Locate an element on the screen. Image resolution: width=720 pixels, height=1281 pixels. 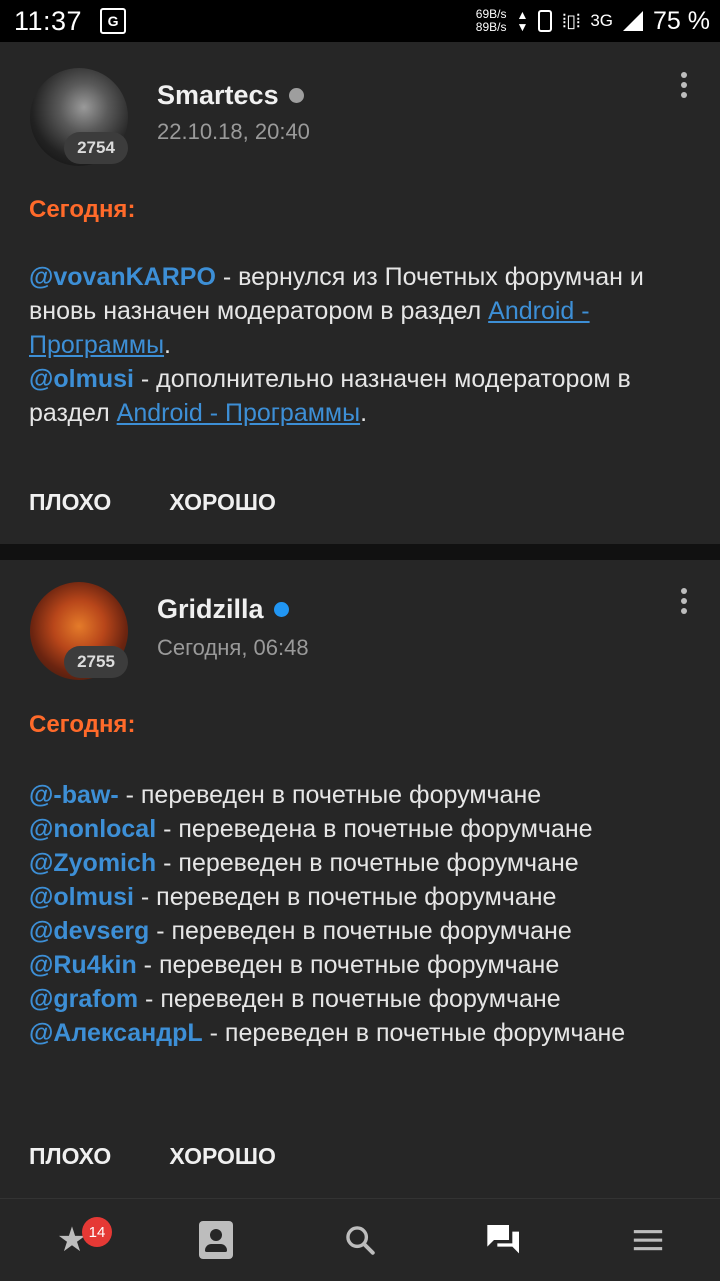
search-icon is located at coordinates (360, 1240).